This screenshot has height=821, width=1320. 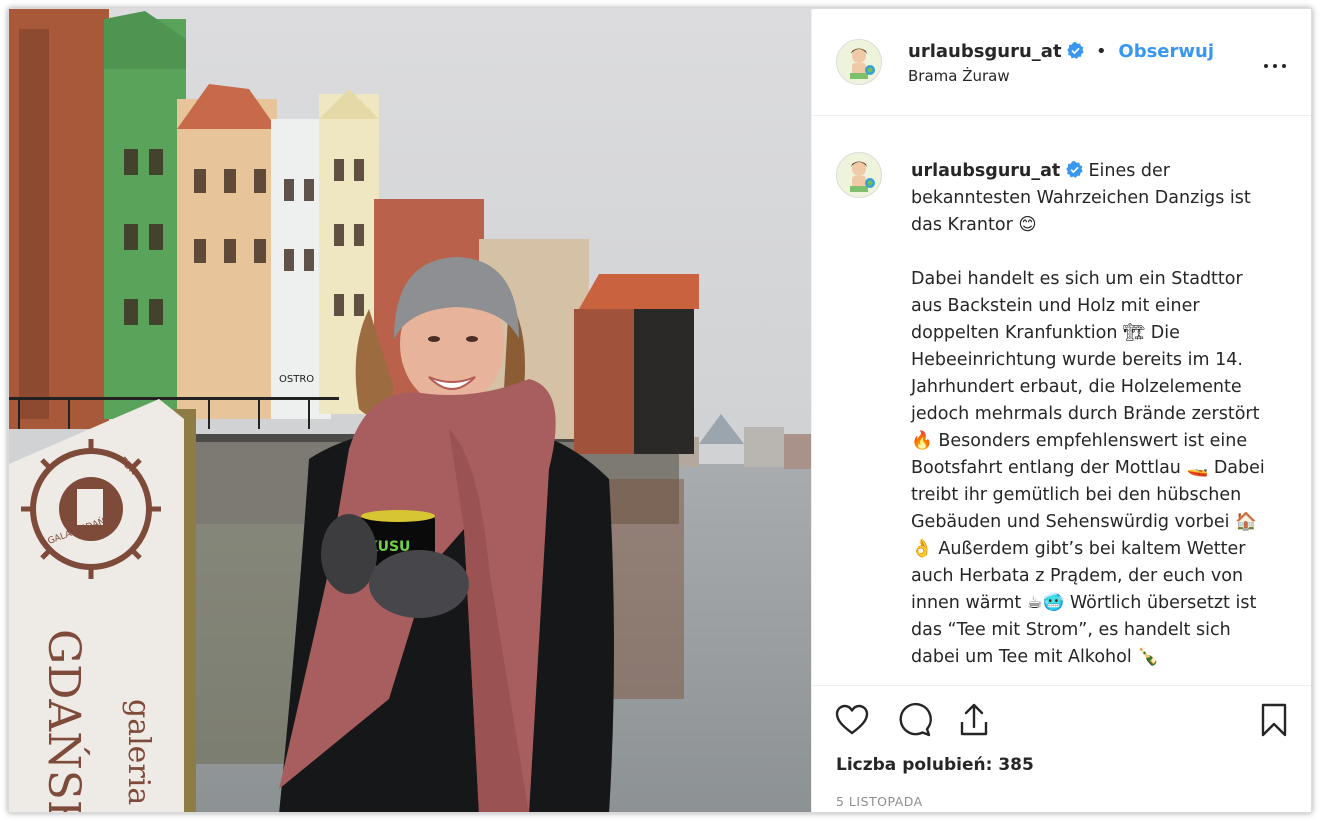 I want to click on caption-verified-badge-icon, so click(x=1074, y=169).